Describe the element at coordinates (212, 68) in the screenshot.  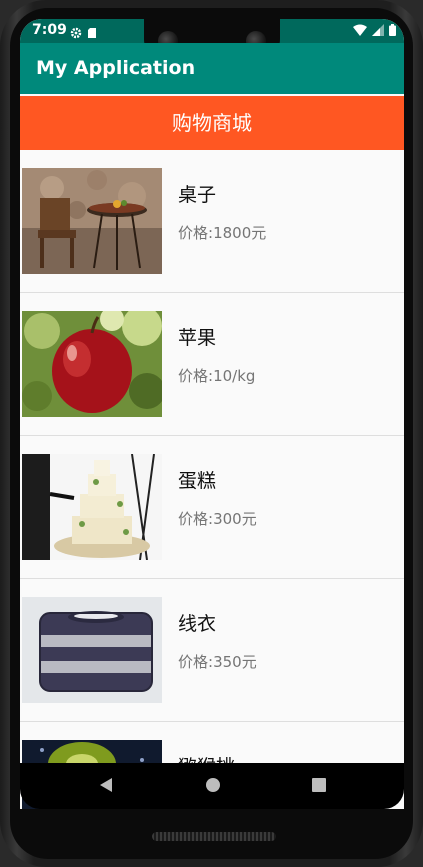
I see `app-bar: My Application` at that location.